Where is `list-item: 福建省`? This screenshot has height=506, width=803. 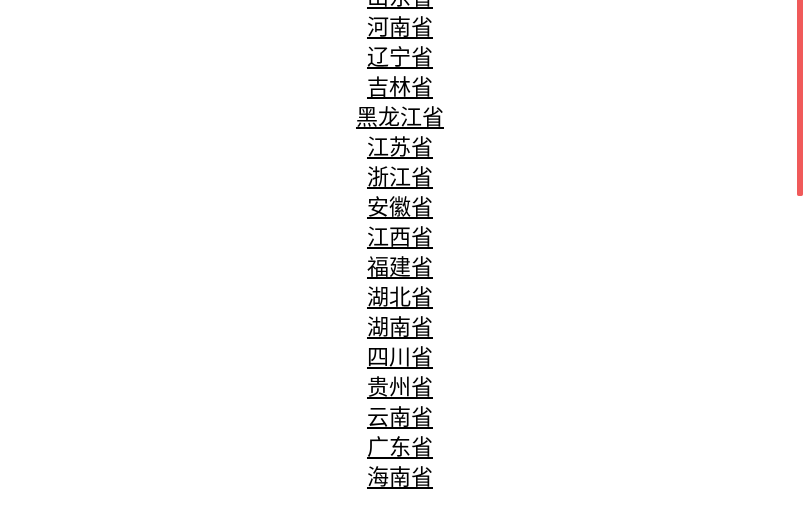
list-item: 福建省 is located at coordinates (400, 269).